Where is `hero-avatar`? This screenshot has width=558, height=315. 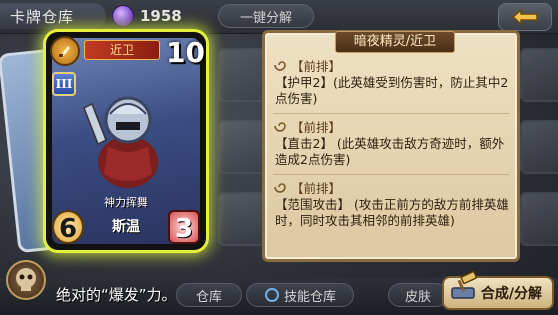
hero-avatar is located at coordinates (26, 280).